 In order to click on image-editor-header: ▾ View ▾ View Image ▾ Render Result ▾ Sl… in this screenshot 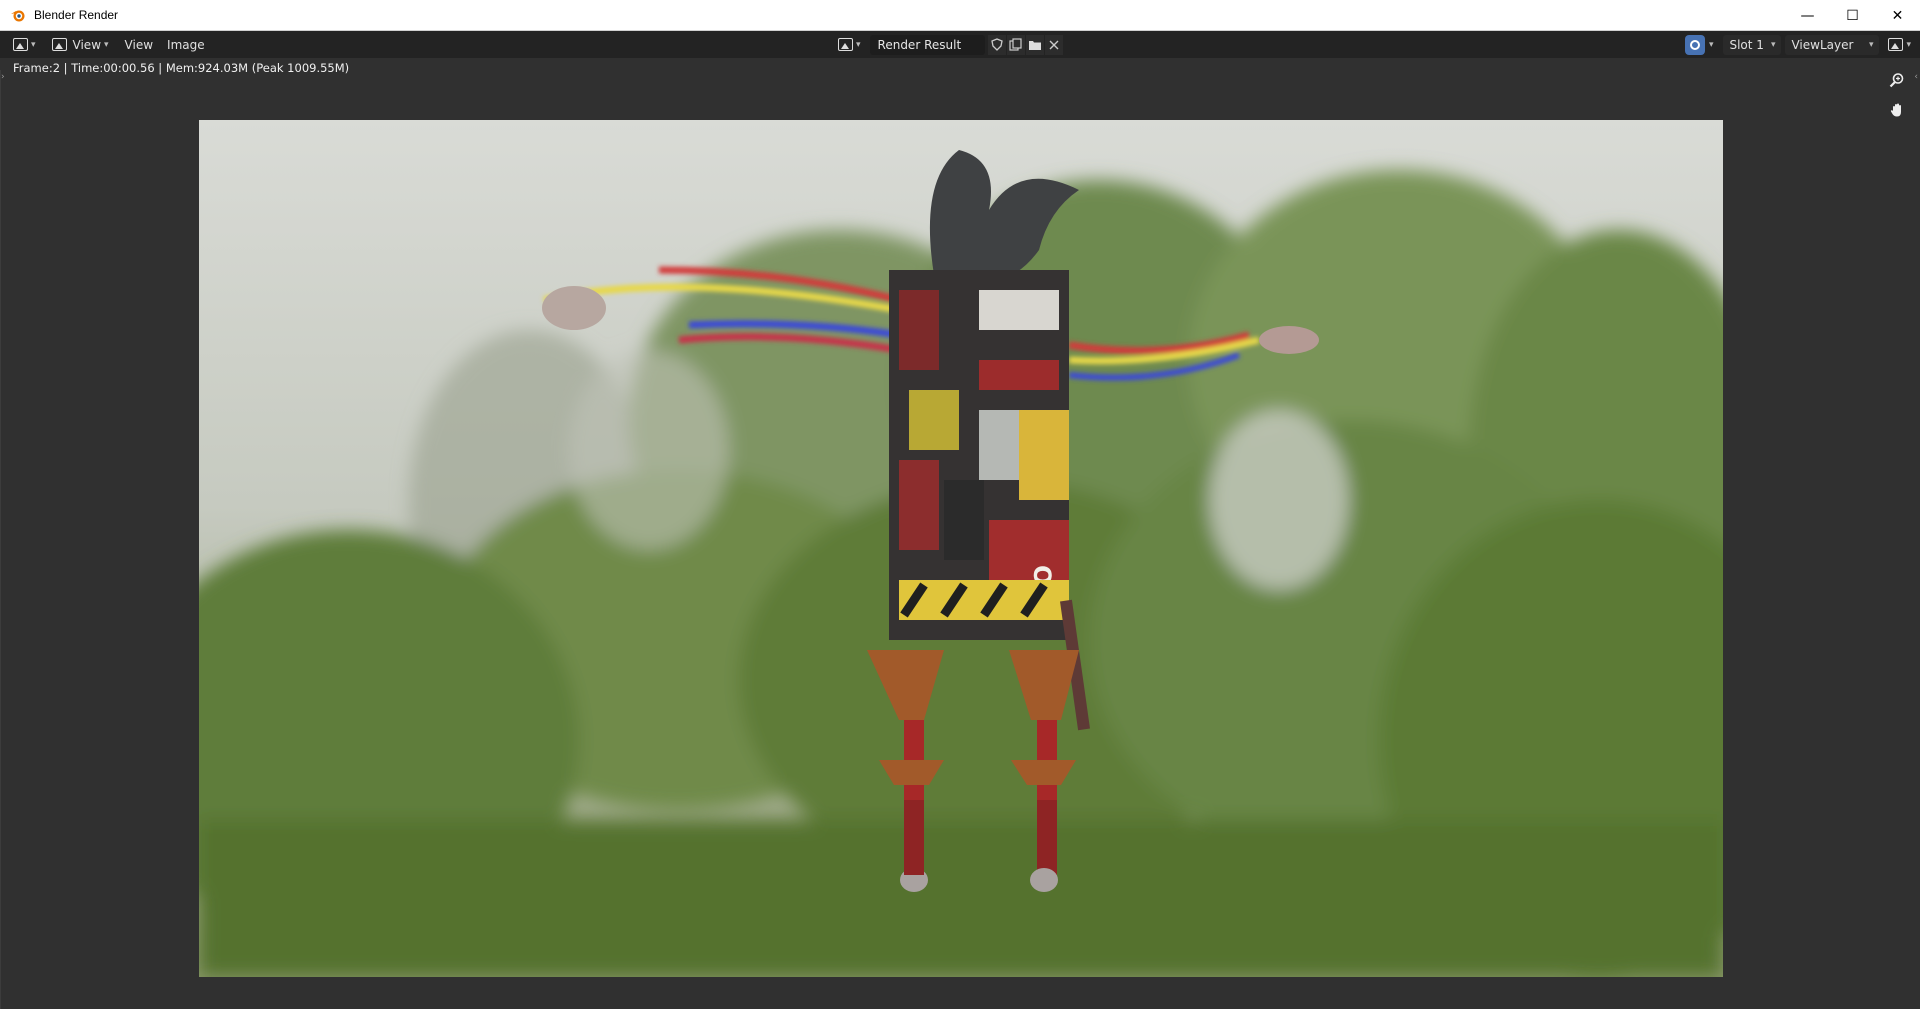, I will do `click(960, 44)`.